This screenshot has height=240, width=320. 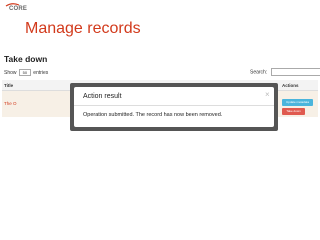 What do you see at coordinates (295, 72) in the screenshot?
I see `search-input` at bounding box center [295, 72].